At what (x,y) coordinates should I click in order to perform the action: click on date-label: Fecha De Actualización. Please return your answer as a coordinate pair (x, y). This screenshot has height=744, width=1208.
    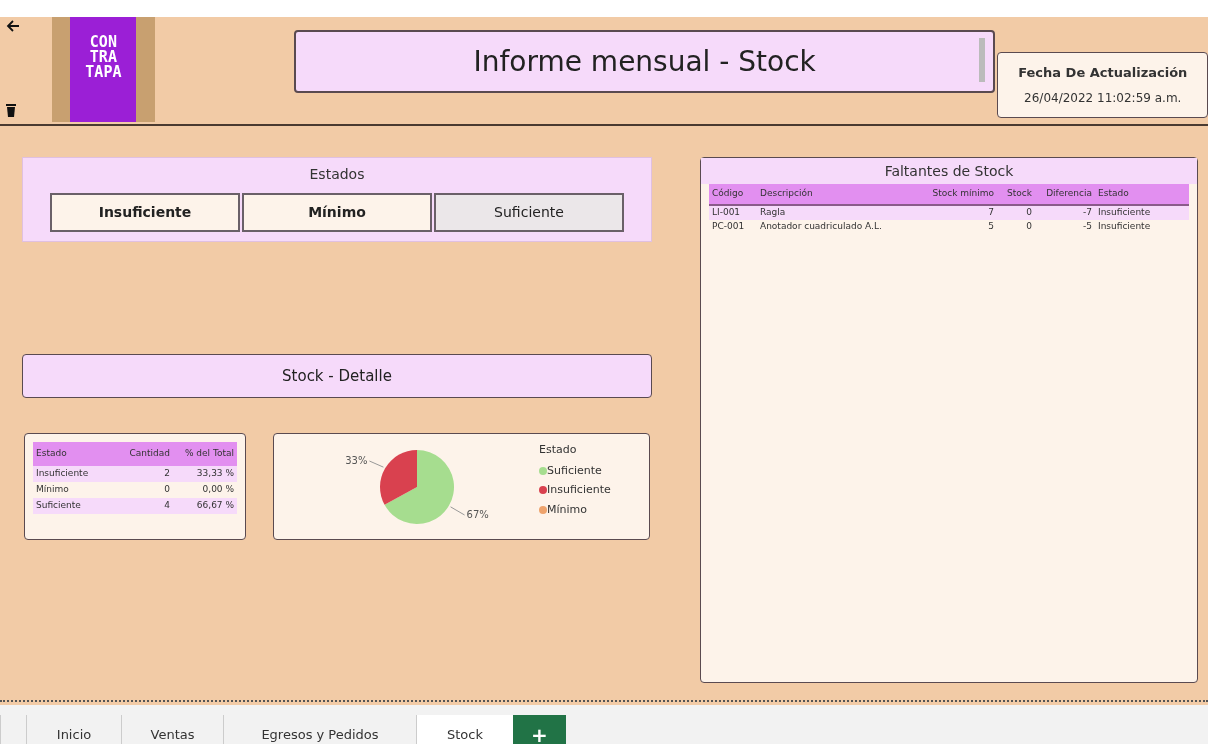
    Looking at the image, I should click on (1103, 73).